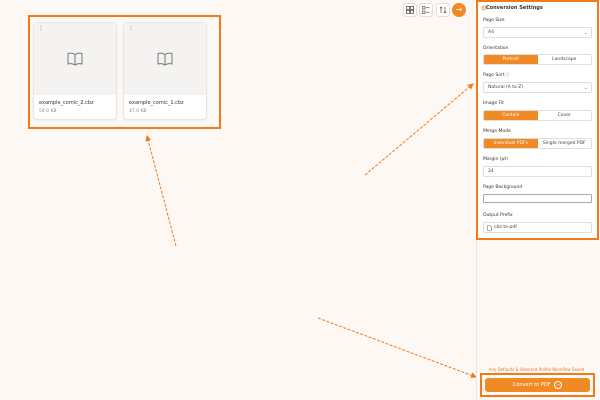 The width and height of the screenshot is (600, 400). I want to click on page-background-color-picker, so click(537, 198).